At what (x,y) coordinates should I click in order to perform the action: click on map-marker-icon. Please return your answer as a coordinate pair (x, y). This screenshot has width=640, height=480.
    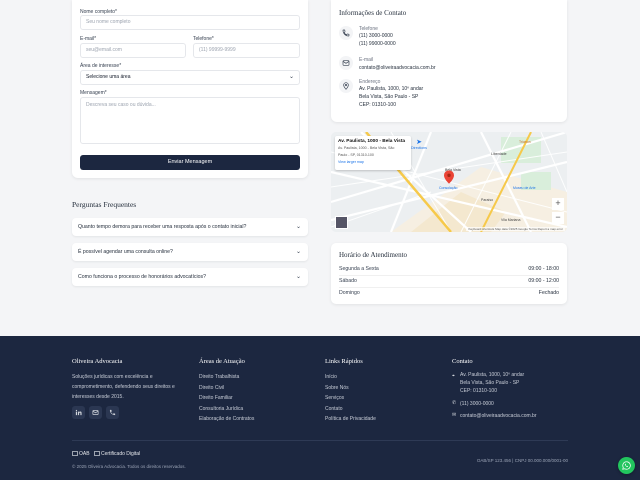
    Looking at the image, I should click on (449, 177).